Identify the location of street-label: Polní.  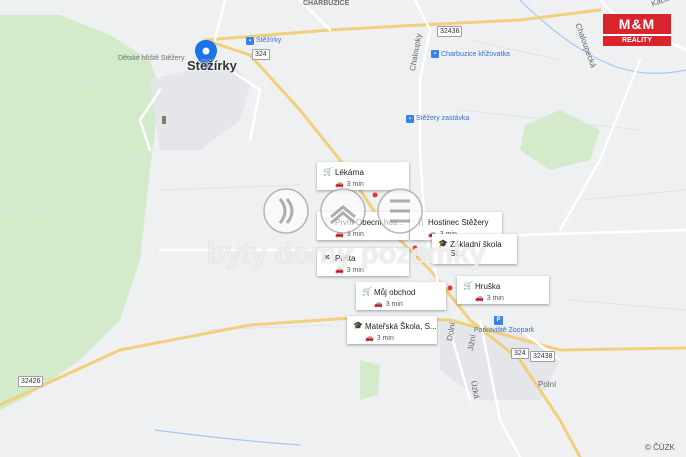
(547, 384).